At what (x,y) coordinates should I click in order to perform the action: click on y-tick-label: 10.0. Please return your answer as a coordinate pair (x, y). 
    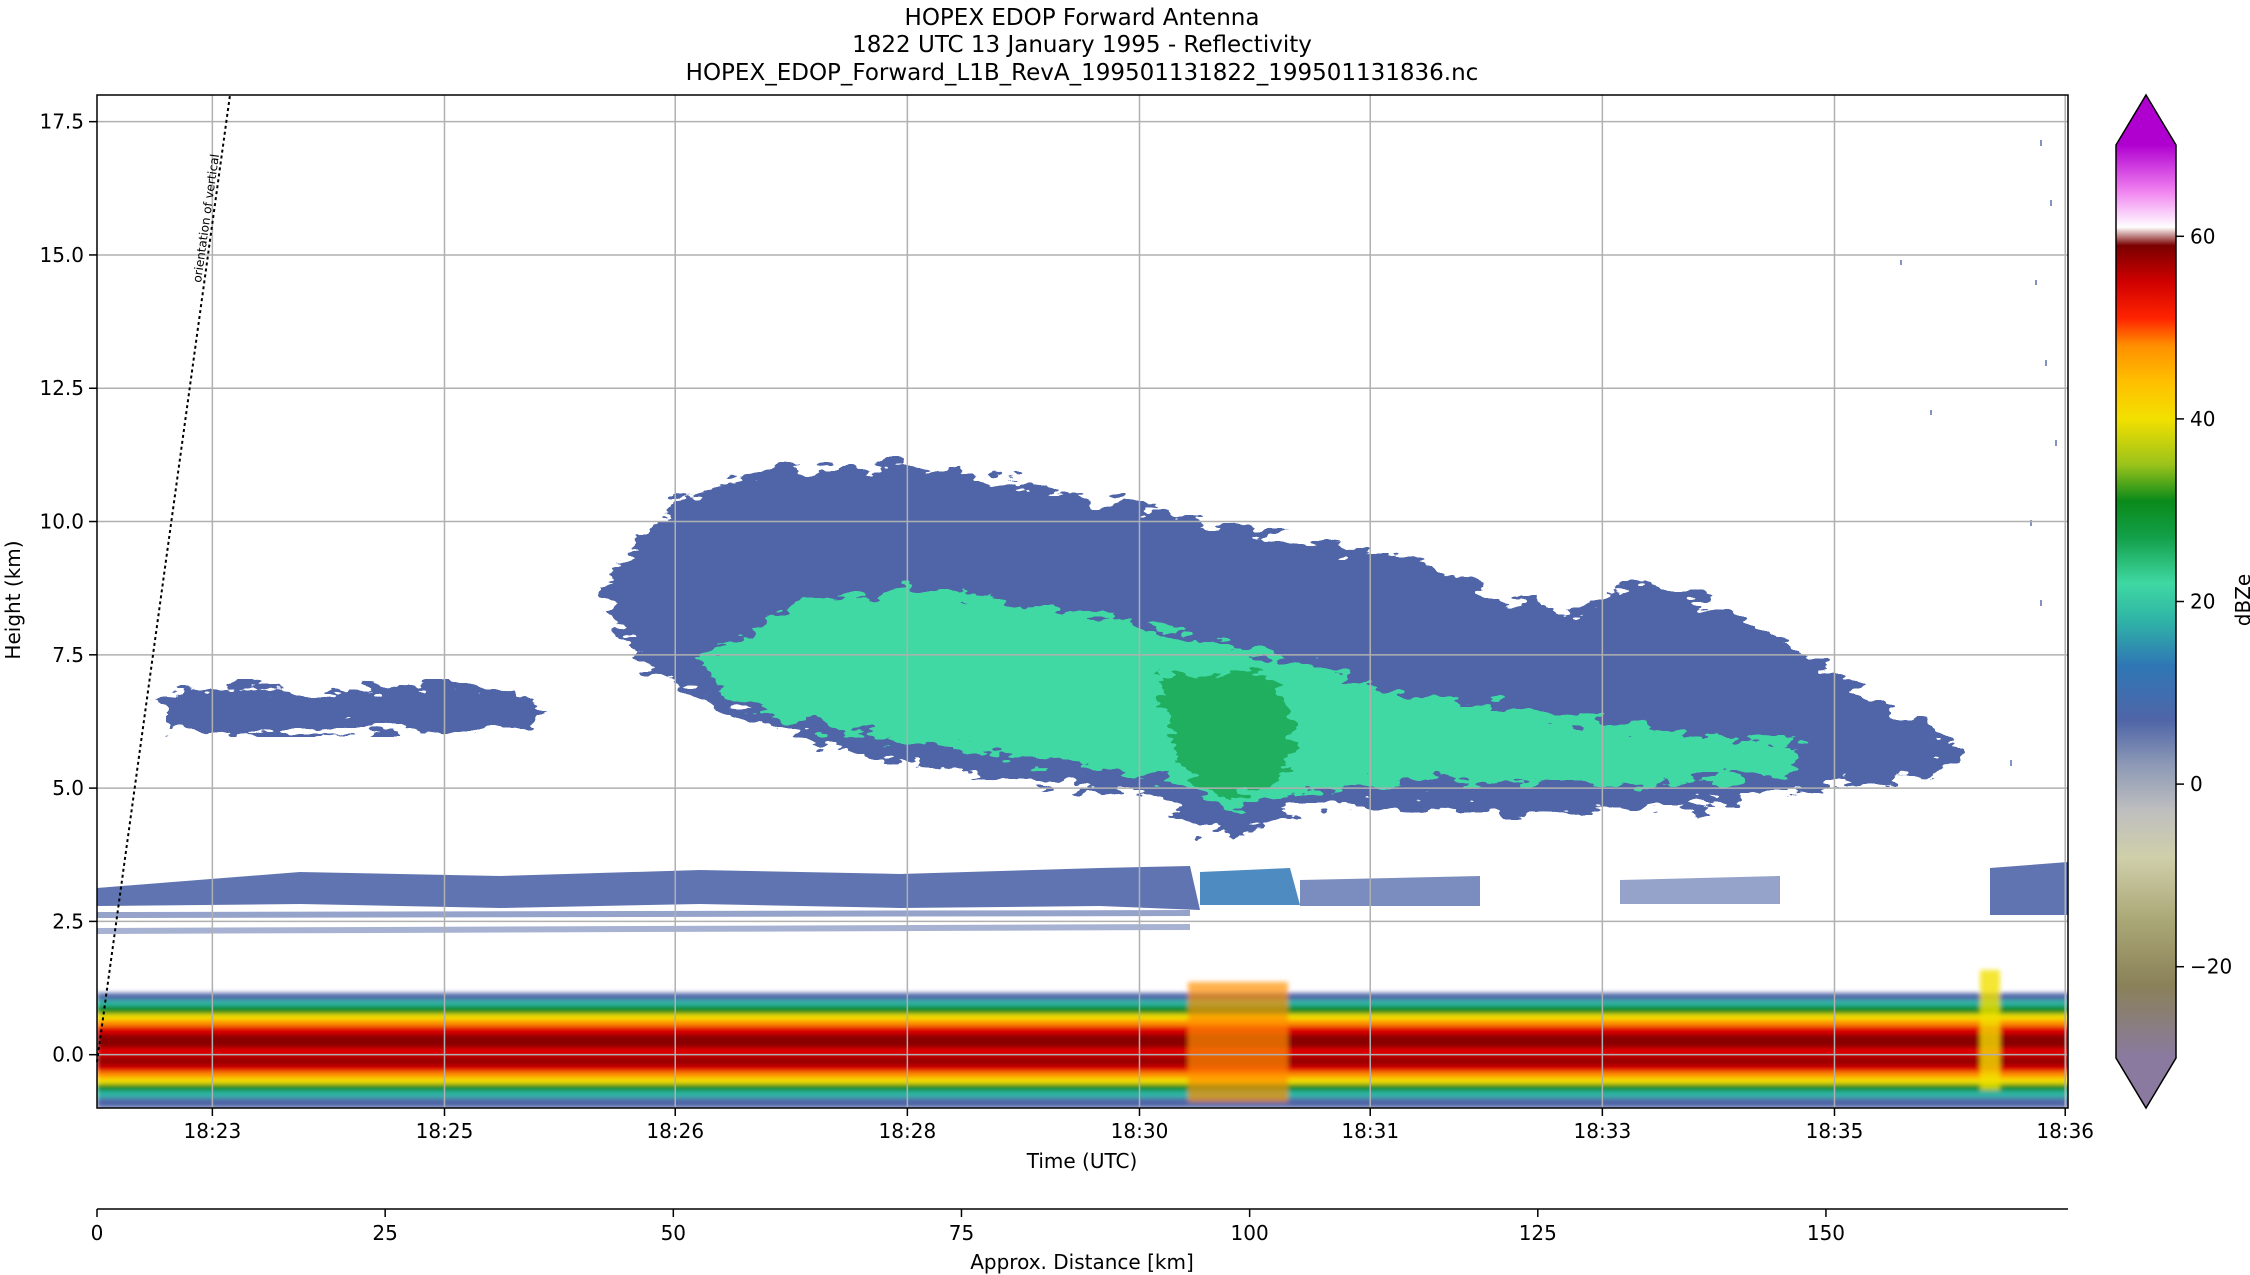
    Looking at the image, I should click on (61, 522).